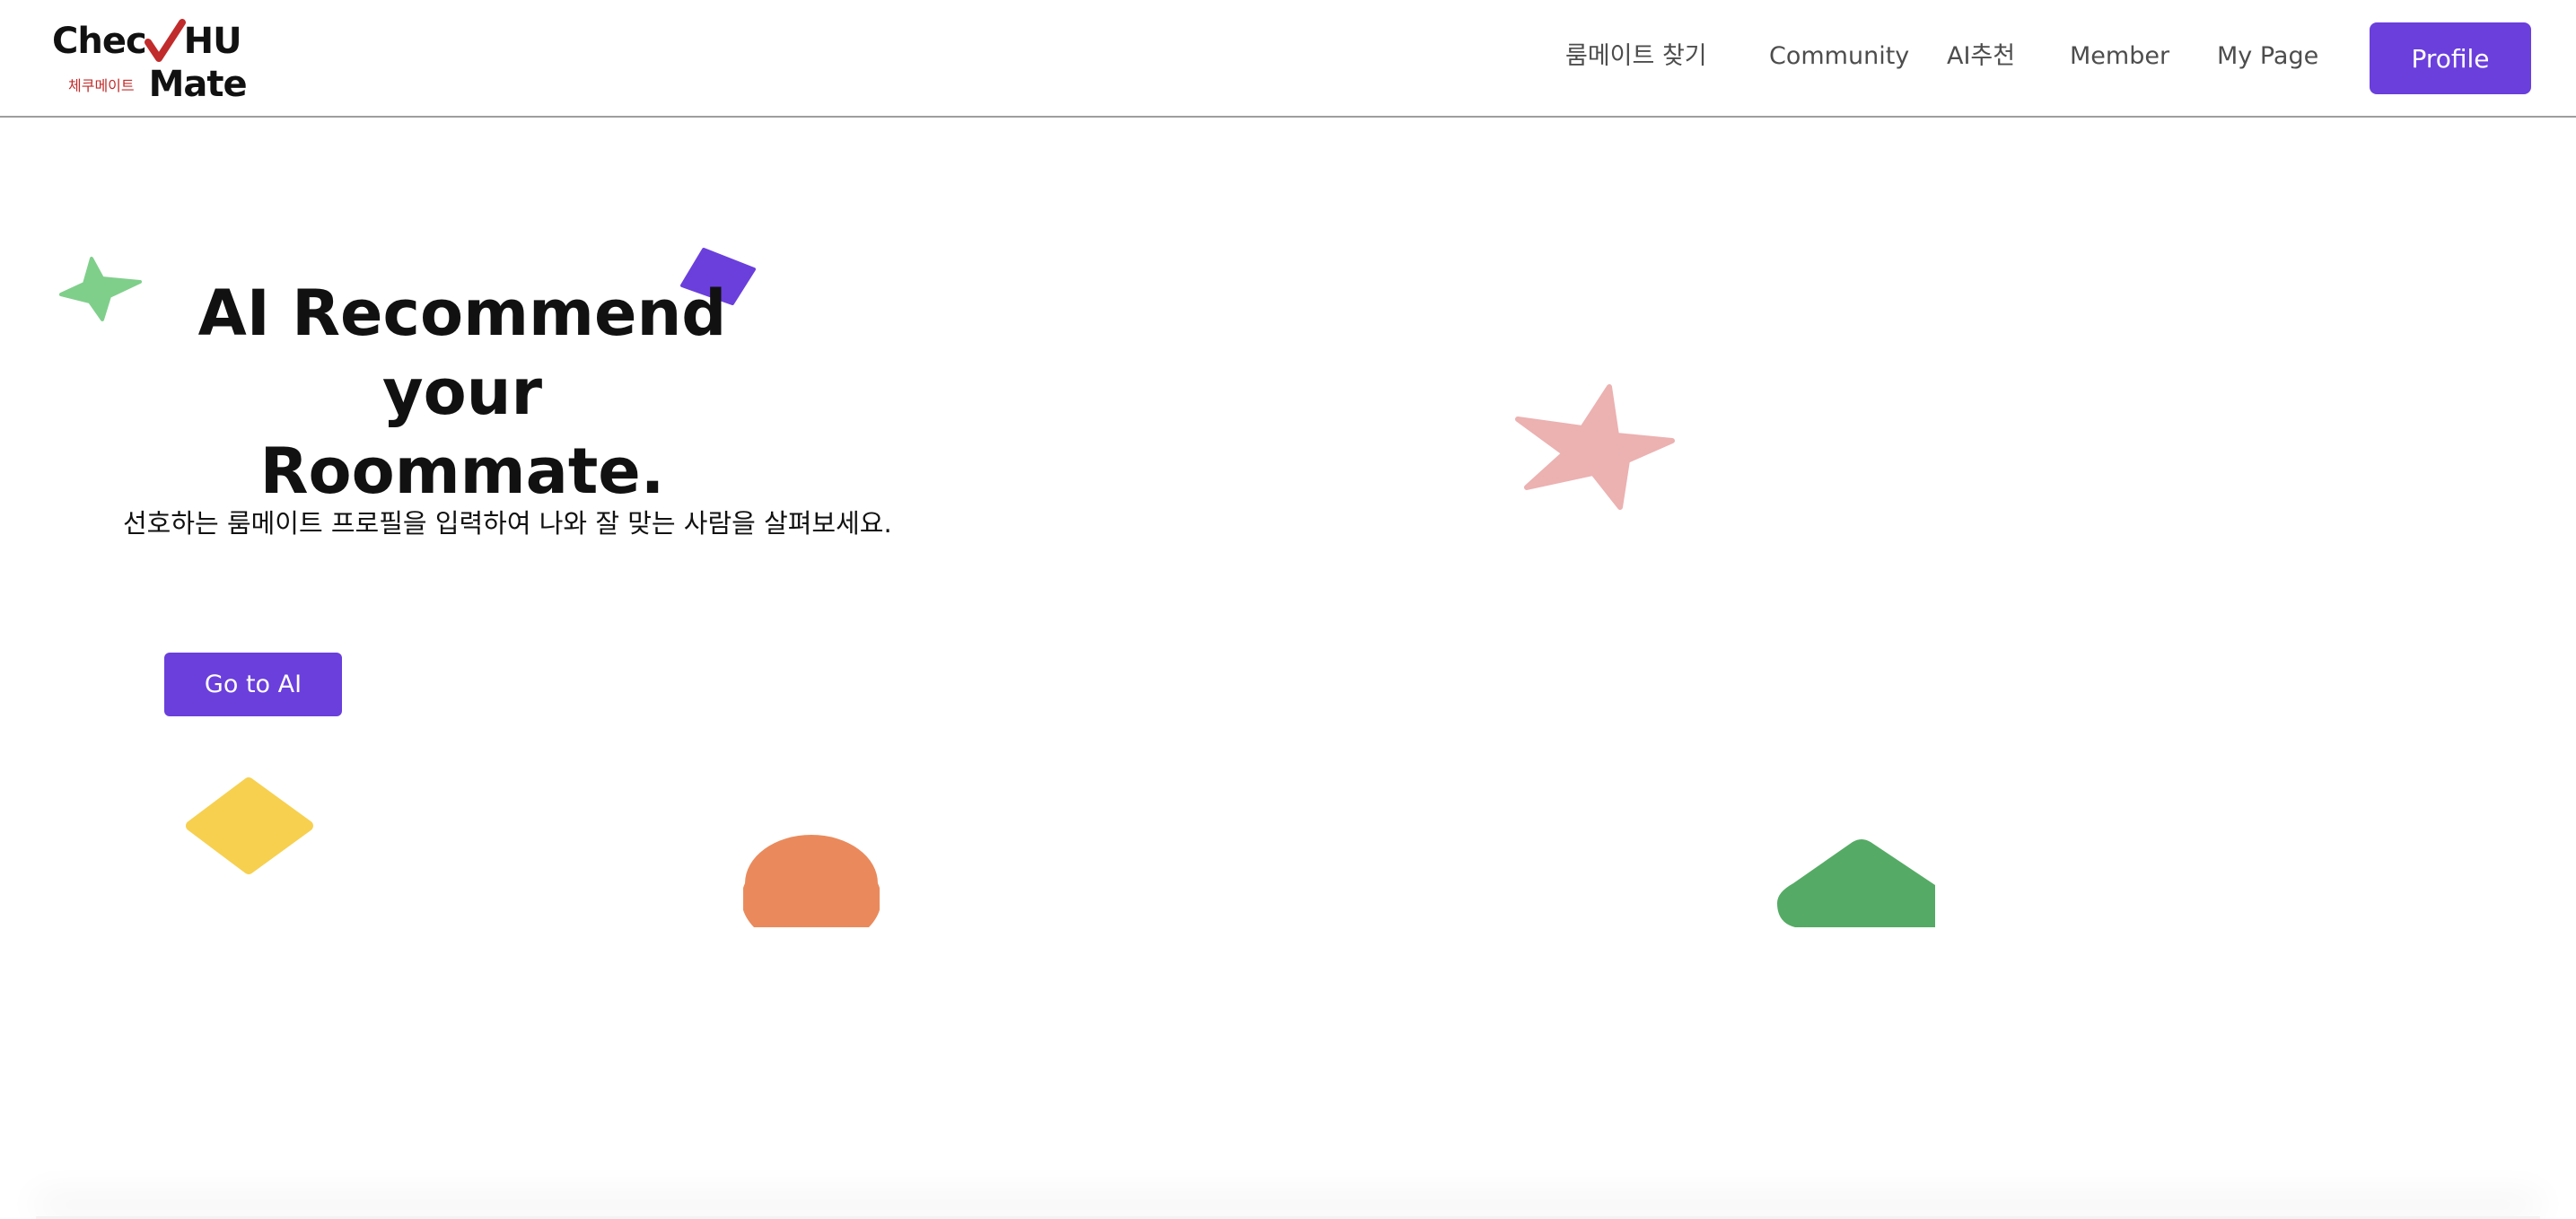 The height and width of the screenshot is (1219, 2576). I want to click on logo-bottom-row: 체쿠메이트 Mate, so click(158, 84).